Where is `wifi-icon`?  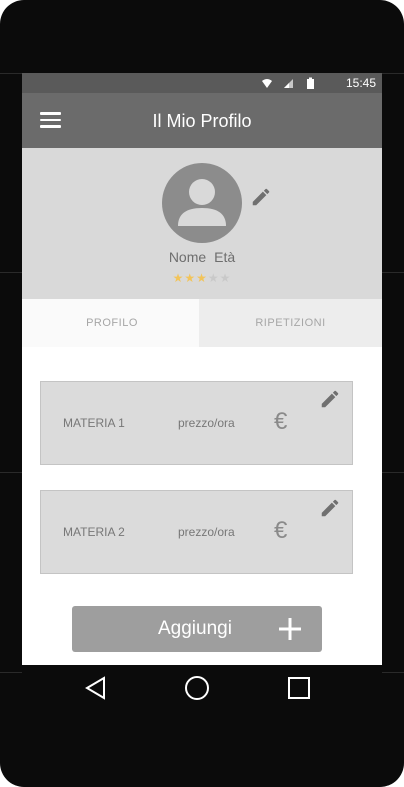 wifi-icon is located at coordinates (267, 83).